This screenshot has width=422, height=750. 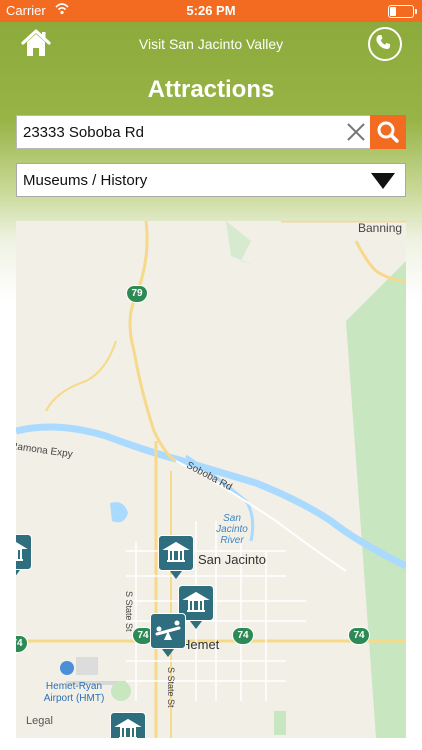 I want to click on clear-button, so click(x=356, y=132).